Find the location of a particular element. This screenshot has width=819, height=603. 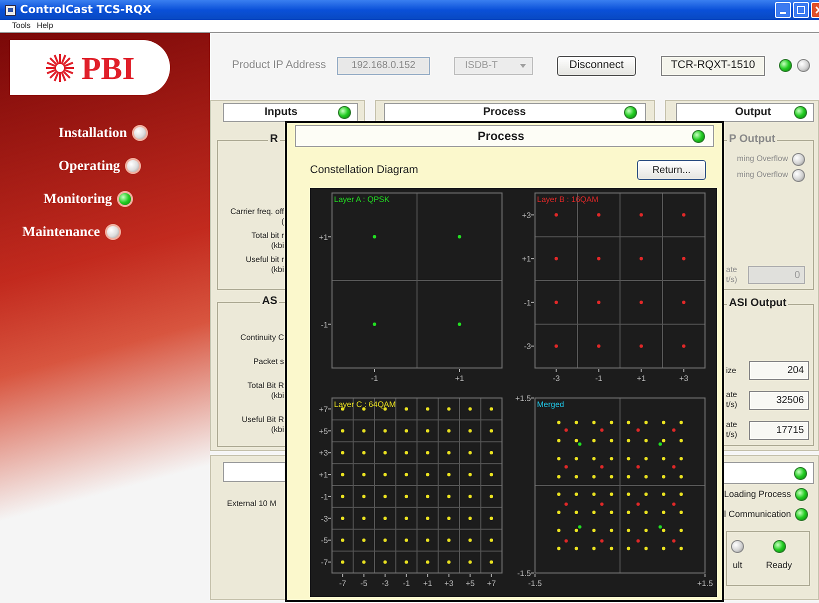

window-title: ControlCast TCS-RQX is located at coordinates (86, 10).